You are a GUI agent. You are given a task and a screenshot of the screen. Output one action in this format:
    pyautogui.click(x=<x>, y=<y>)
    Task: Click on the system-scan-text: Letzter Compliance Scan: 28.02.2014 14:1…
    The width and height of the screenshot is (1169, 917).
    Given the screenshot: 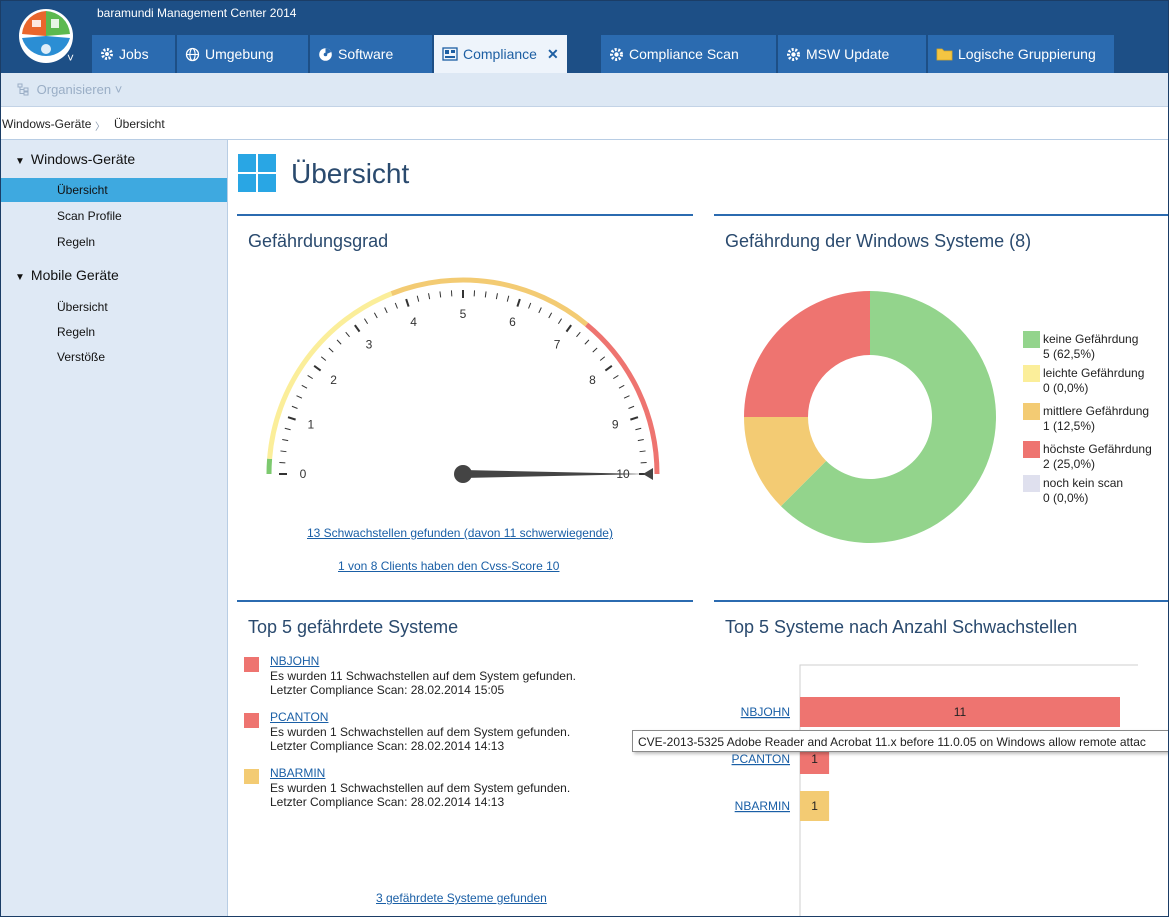 What is the action you would take?
    pyautogui.click(x=387, y=802)
    